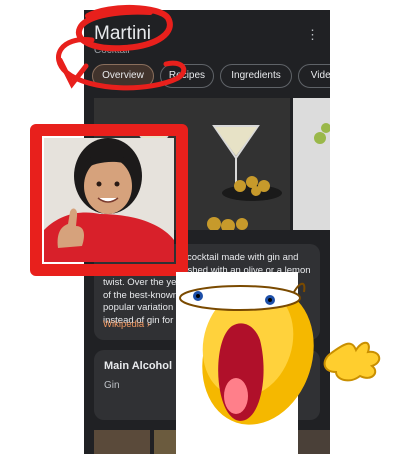 The image size is (411, 458). Describe the element at coordinates (109, 200) in the screenshot. I see `girl-thumbs-up-photo` at that location.